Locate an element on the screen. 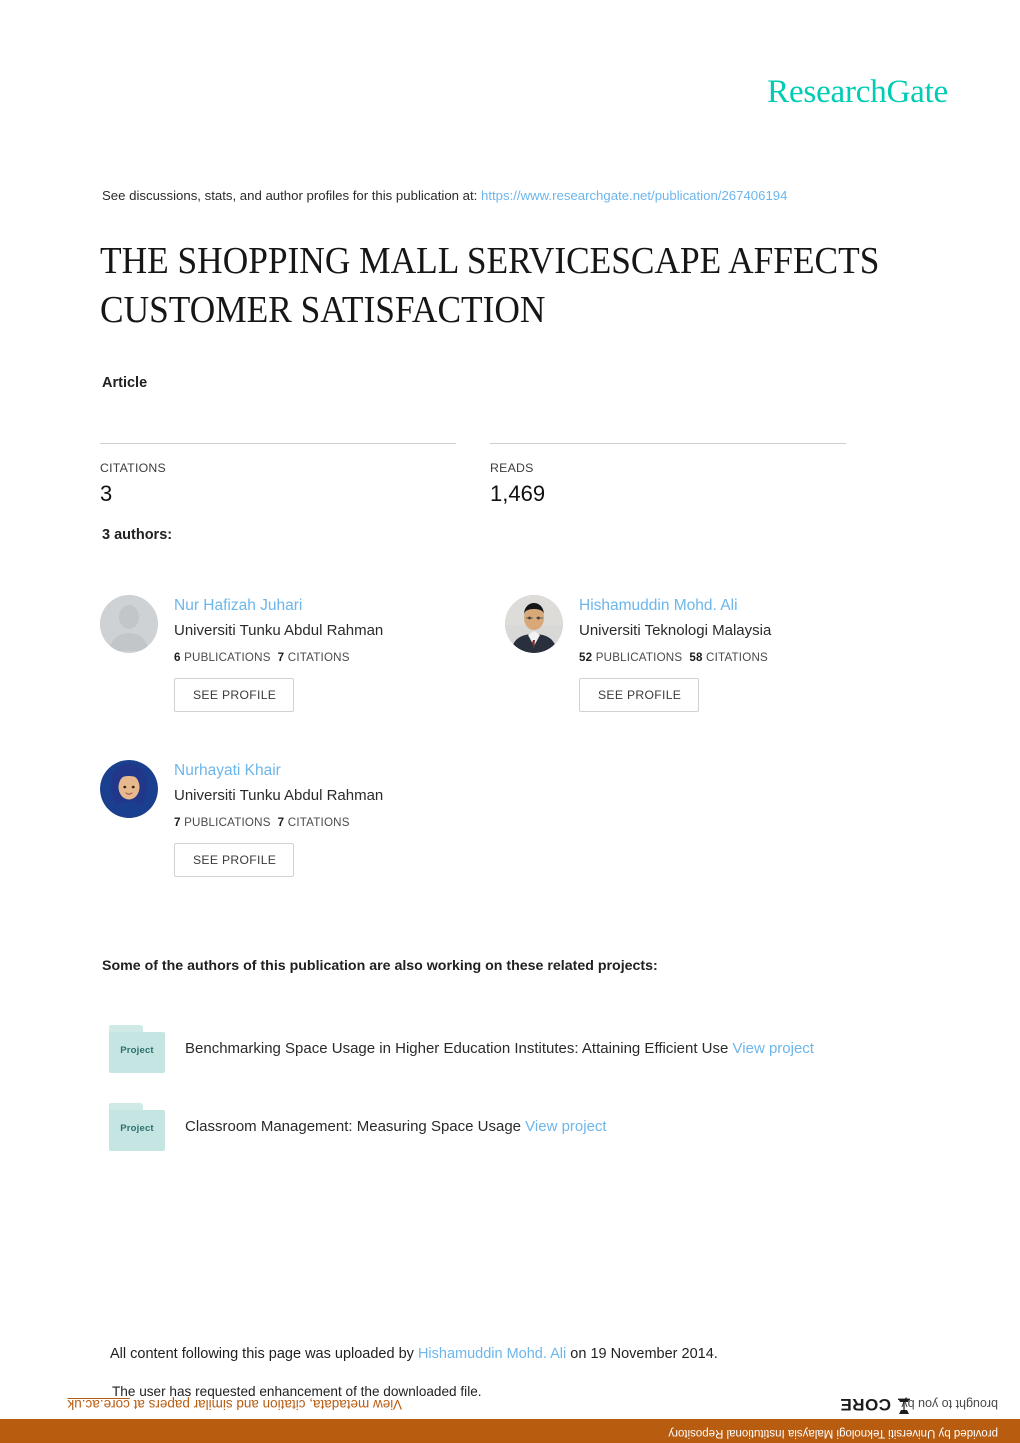 Image resolution: width=1020 pixels, height=1443 pixels. author-affiliation: Universiti Teknologi Malaysia is located at coordinates (675, 630).